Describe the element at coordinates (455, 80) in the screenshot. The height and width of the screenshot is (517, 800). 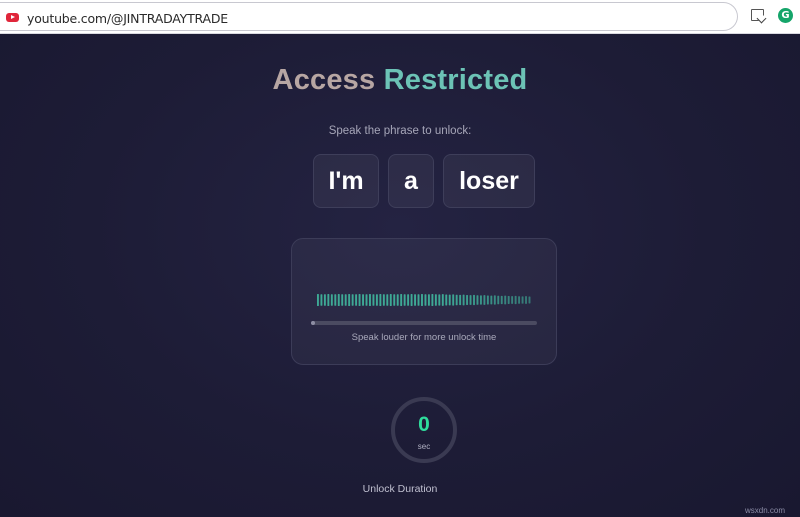
I see `title-part-restricted: Restricted` at that location.